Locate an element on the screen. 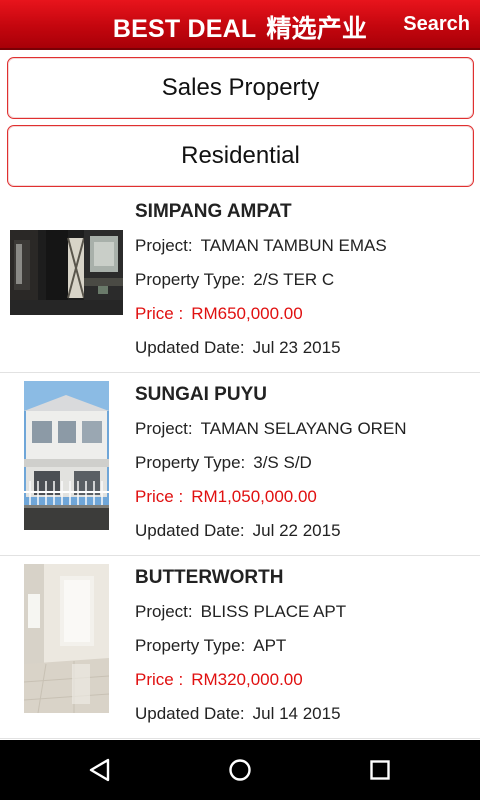 The height and width of the screenshot is (800, 480). price-value: RM1,050,000.00 is located at coordinates (254, 496).